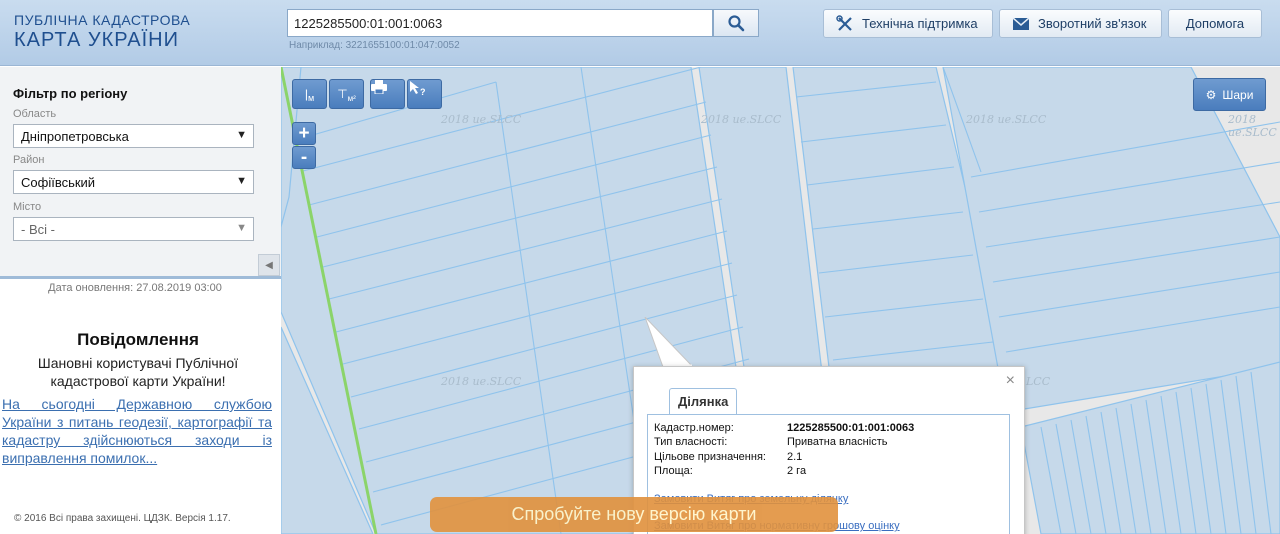 Image resolution: width=1280 pixels, height=534 pixels. What do you see at coordinates (703, 401) in the screenshot?
I see `tab-parcel: Ділянка` at bounding box center [703, 401].